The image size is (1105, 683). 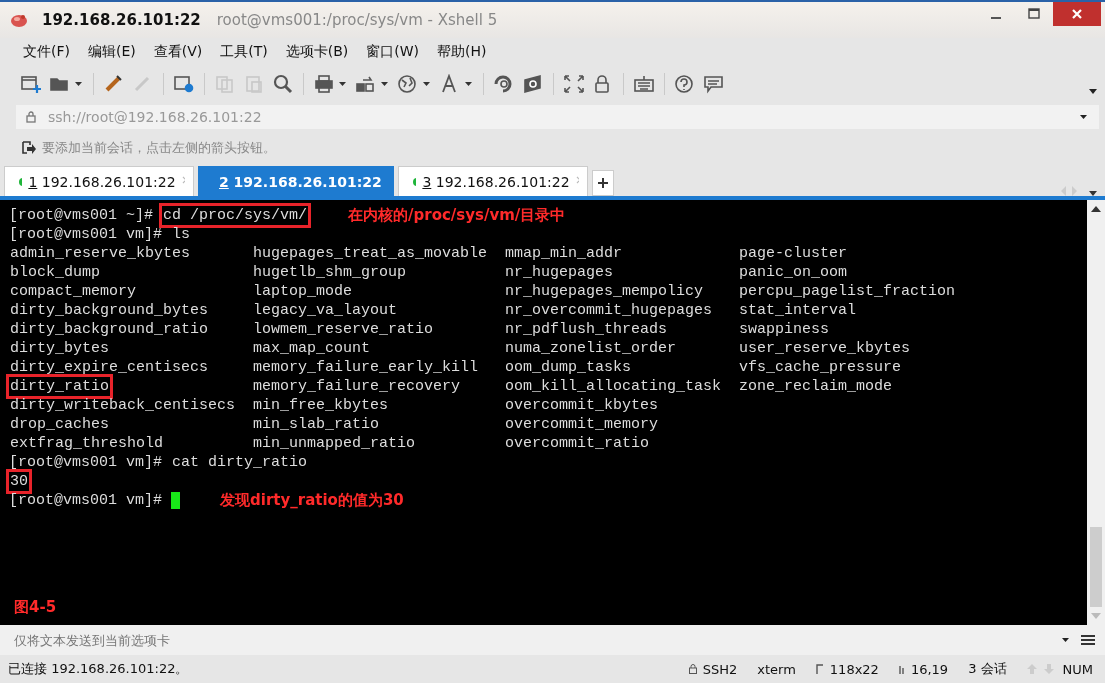 What do you see at coordinates (798, 311) in the screenshot?
I see `file-name: stat_interval` at bounding box center [798, 311].